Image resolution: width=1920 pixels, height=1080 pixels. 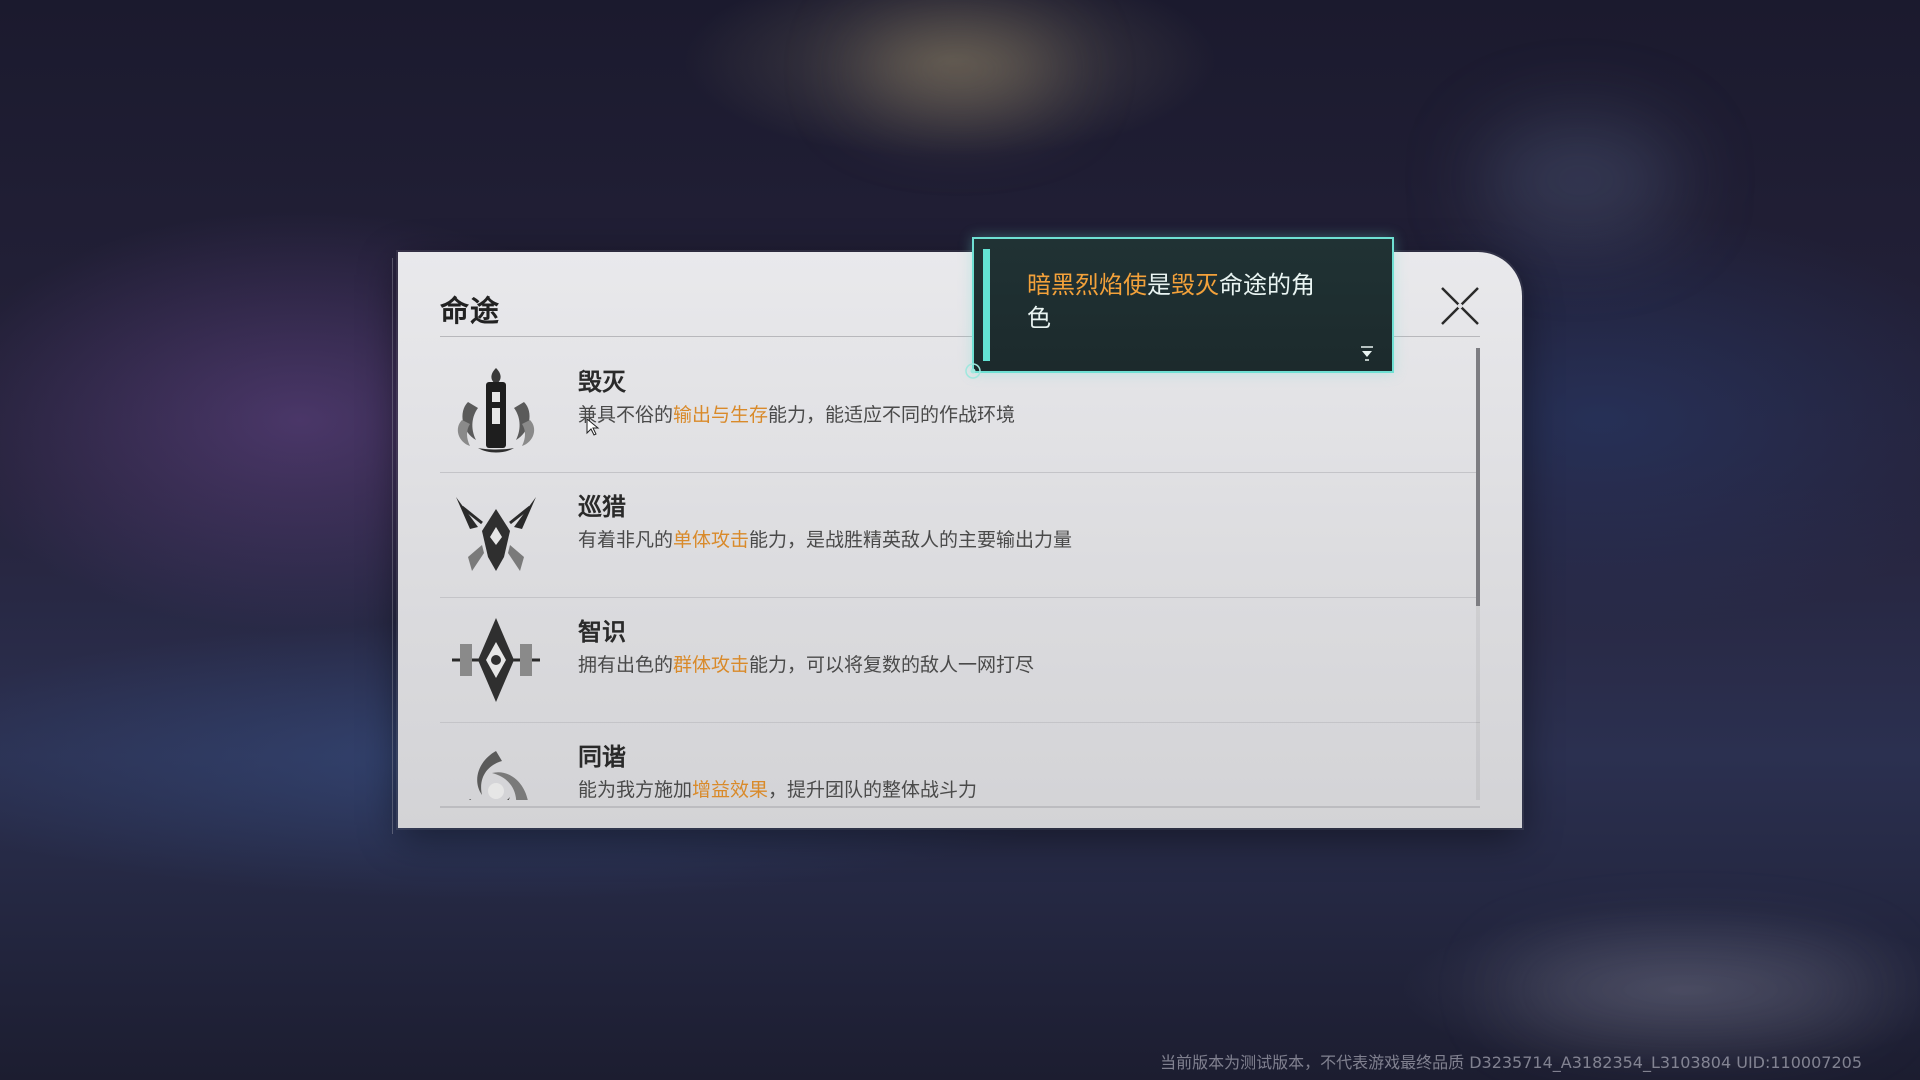 I want to click on scrollbar-thumb, so click(x=1478, y=477).